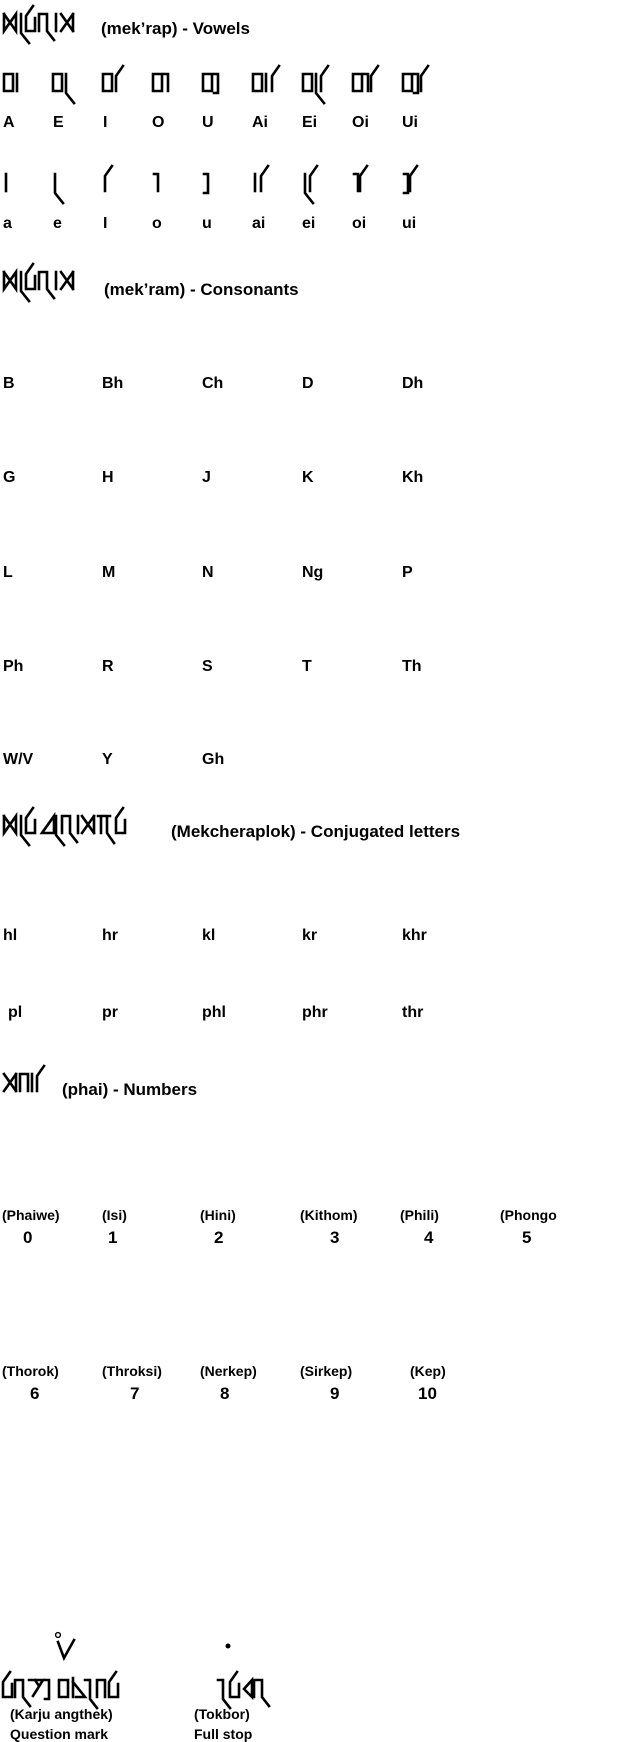 The width and height of the screenshot is (620, 1742). What do you see at coordinates (160, 82) in the screenshot?
I see `vowel-glyph-O-icon` at bounding box center [160, 82].